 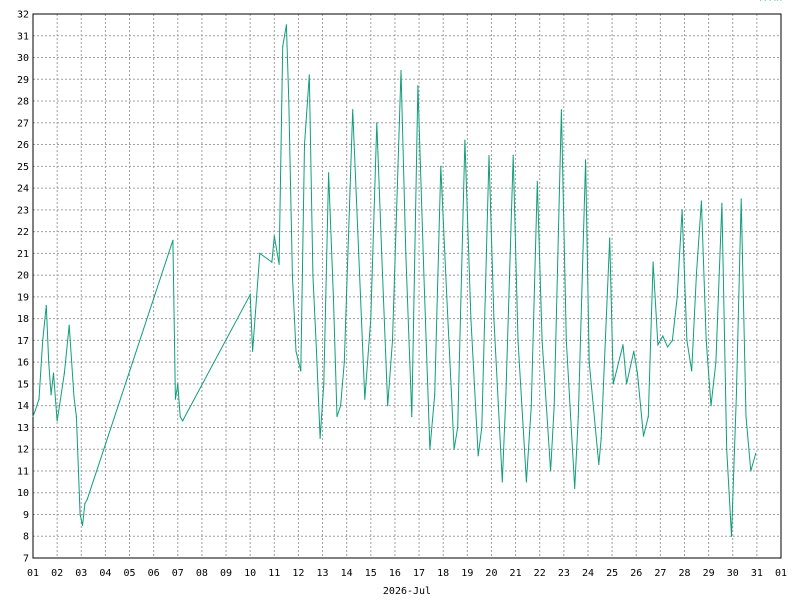 I want to click on x-tick-label: 15, so click(x=371, y=573).